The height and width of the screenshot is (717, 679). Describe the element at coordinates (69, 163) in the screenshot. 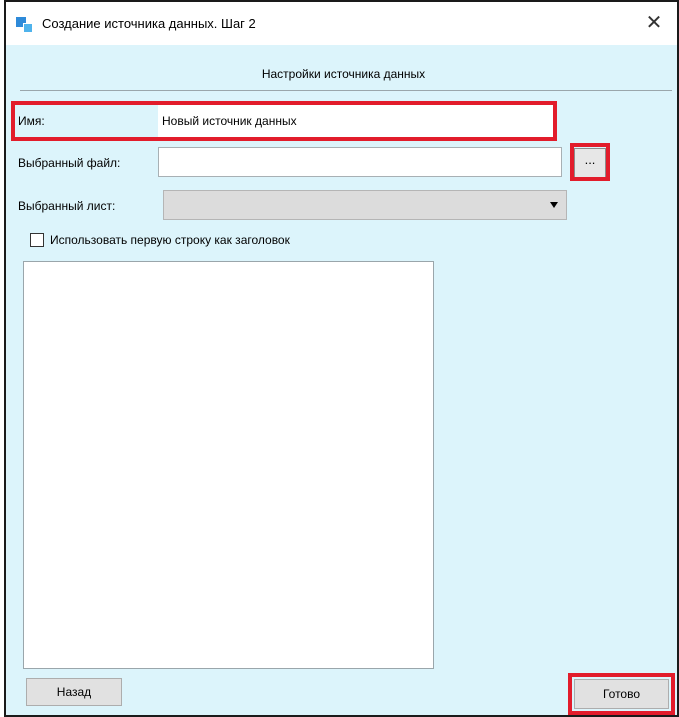

I see `file-label: Выбранный файл:` at that location.